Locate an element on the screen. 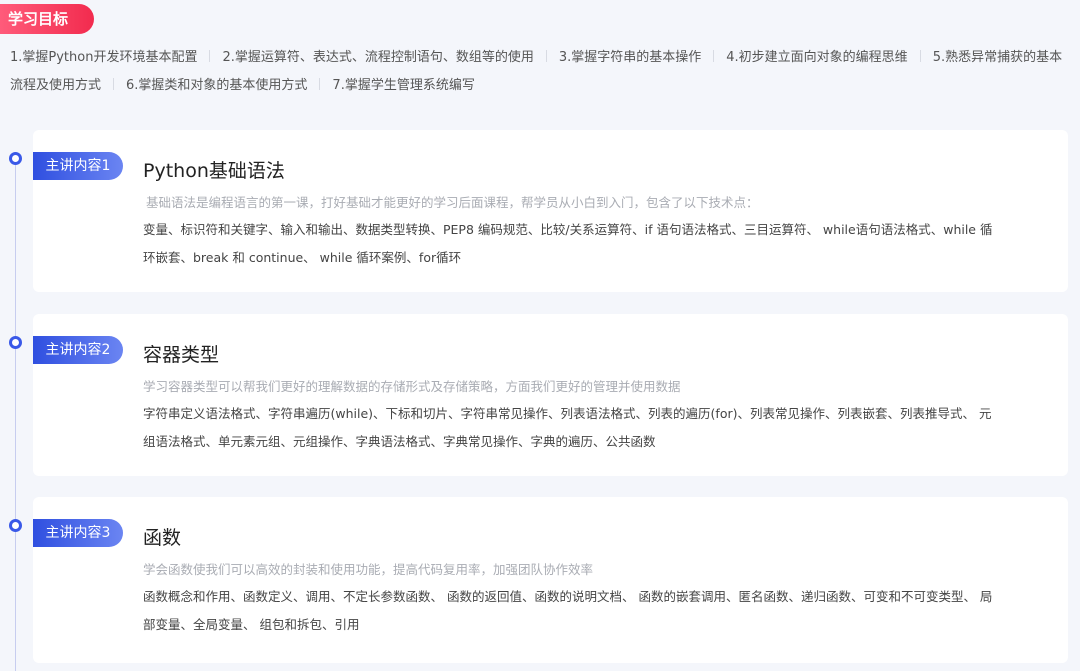  module-intro: 学会函数使我们可以高效的封装和使用功能，提高代码复用率，加强团队协作效率 is located at coordinates (368, 569).